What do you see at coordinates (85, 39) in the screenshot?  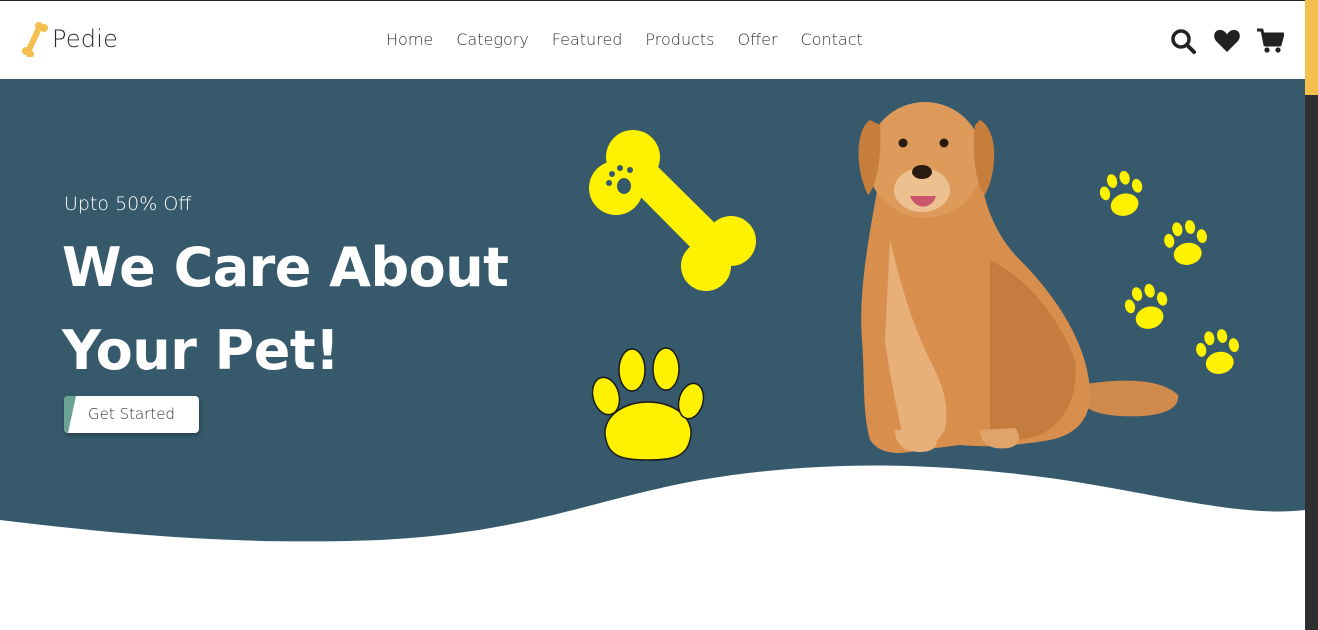 I see `brand-name: Pedie` at bounding box center [85, 39].